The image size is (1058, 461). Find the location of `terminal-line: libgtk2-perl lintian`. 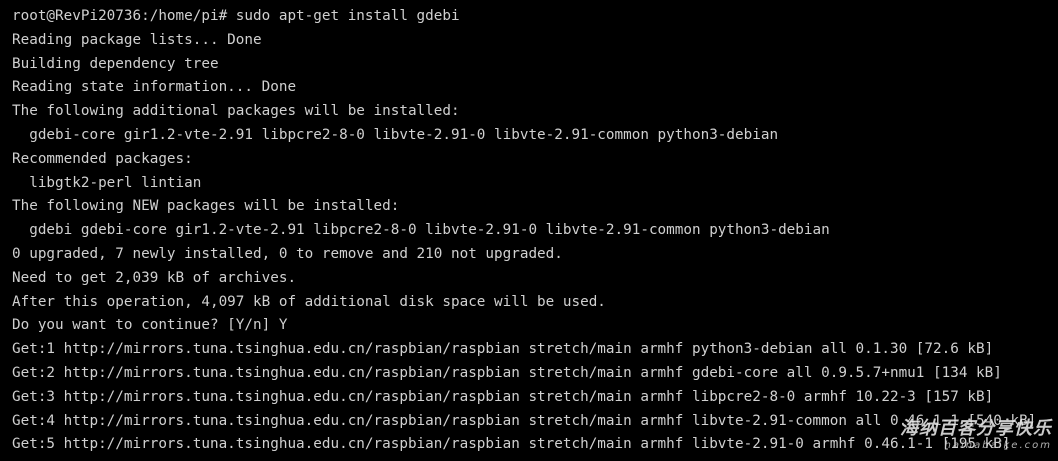

terminal-line: libgtk2-perl lintian is located at coordinates (107, 182).